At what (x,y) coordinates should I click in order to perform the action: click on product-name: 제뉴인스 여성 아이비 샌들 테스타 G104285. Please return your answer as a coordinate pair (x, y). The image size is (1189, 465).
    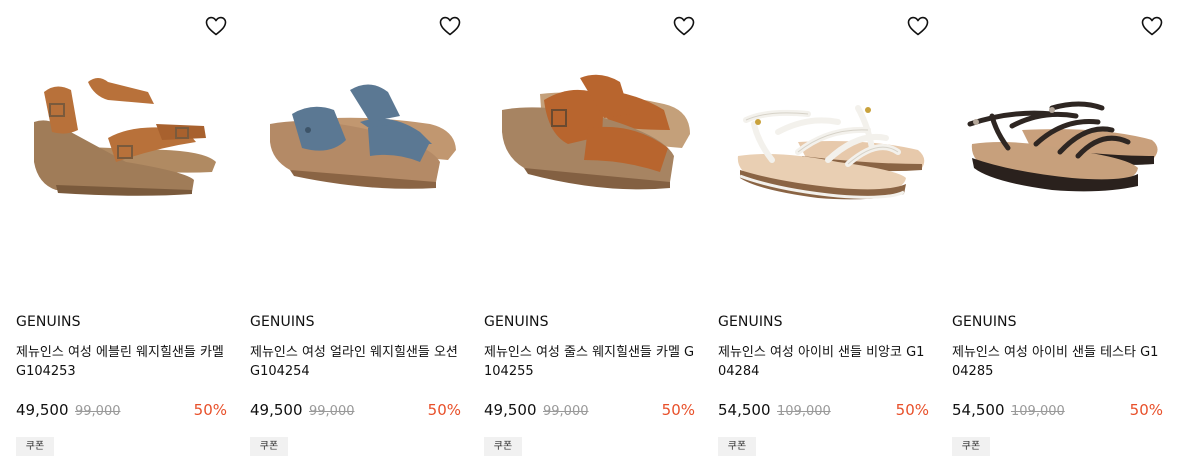
    Looking at the image, I should click on (1059, 362).